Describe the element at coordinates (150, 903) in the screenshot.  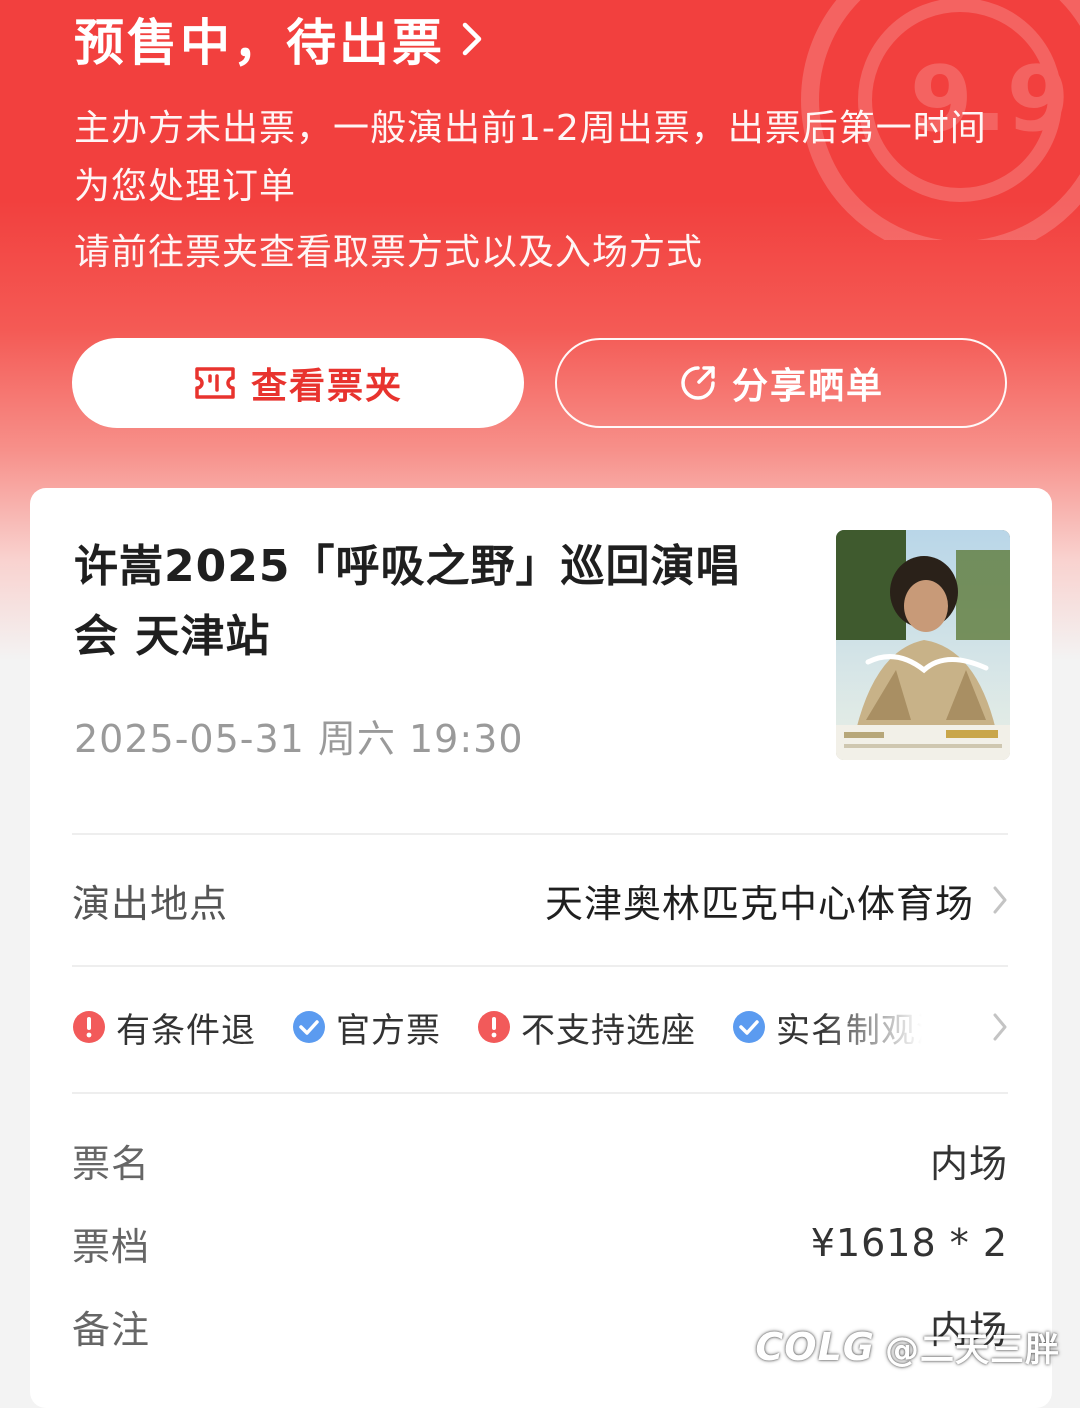
I see `venue-label: 演出地点` at that location.